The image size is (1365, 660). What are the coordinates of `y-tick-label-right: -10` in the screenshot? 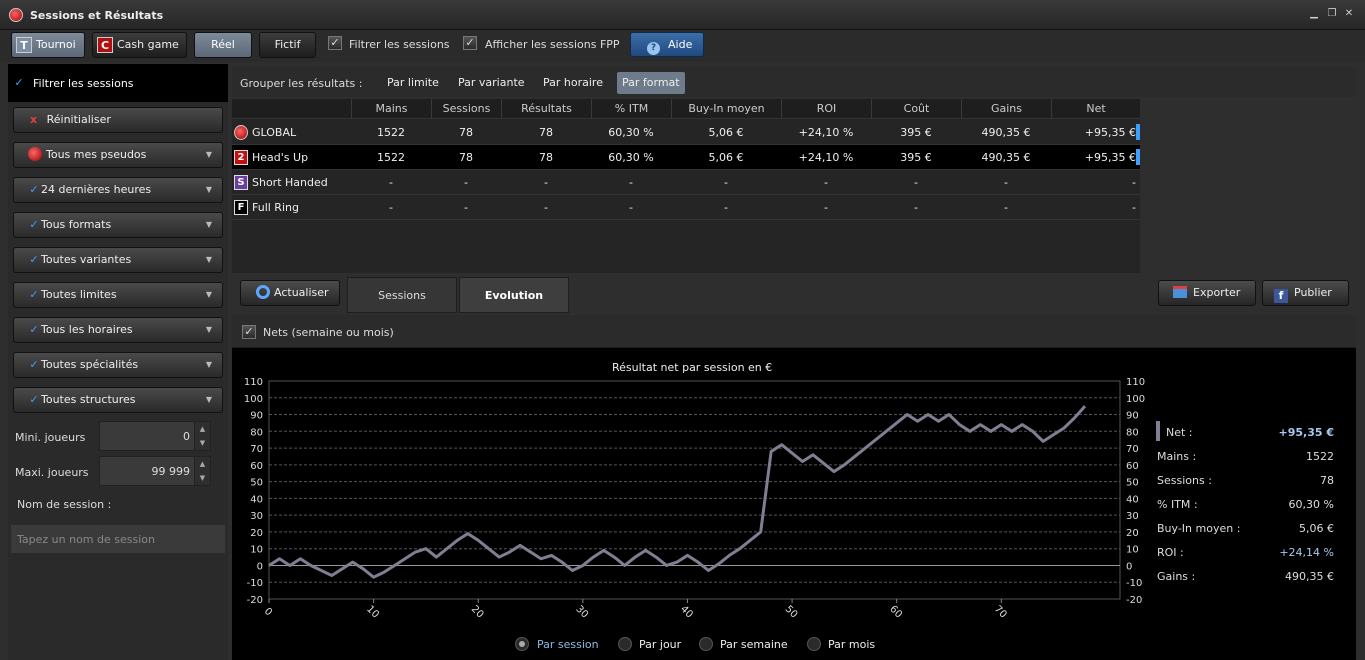 It's located at (1134, 583).